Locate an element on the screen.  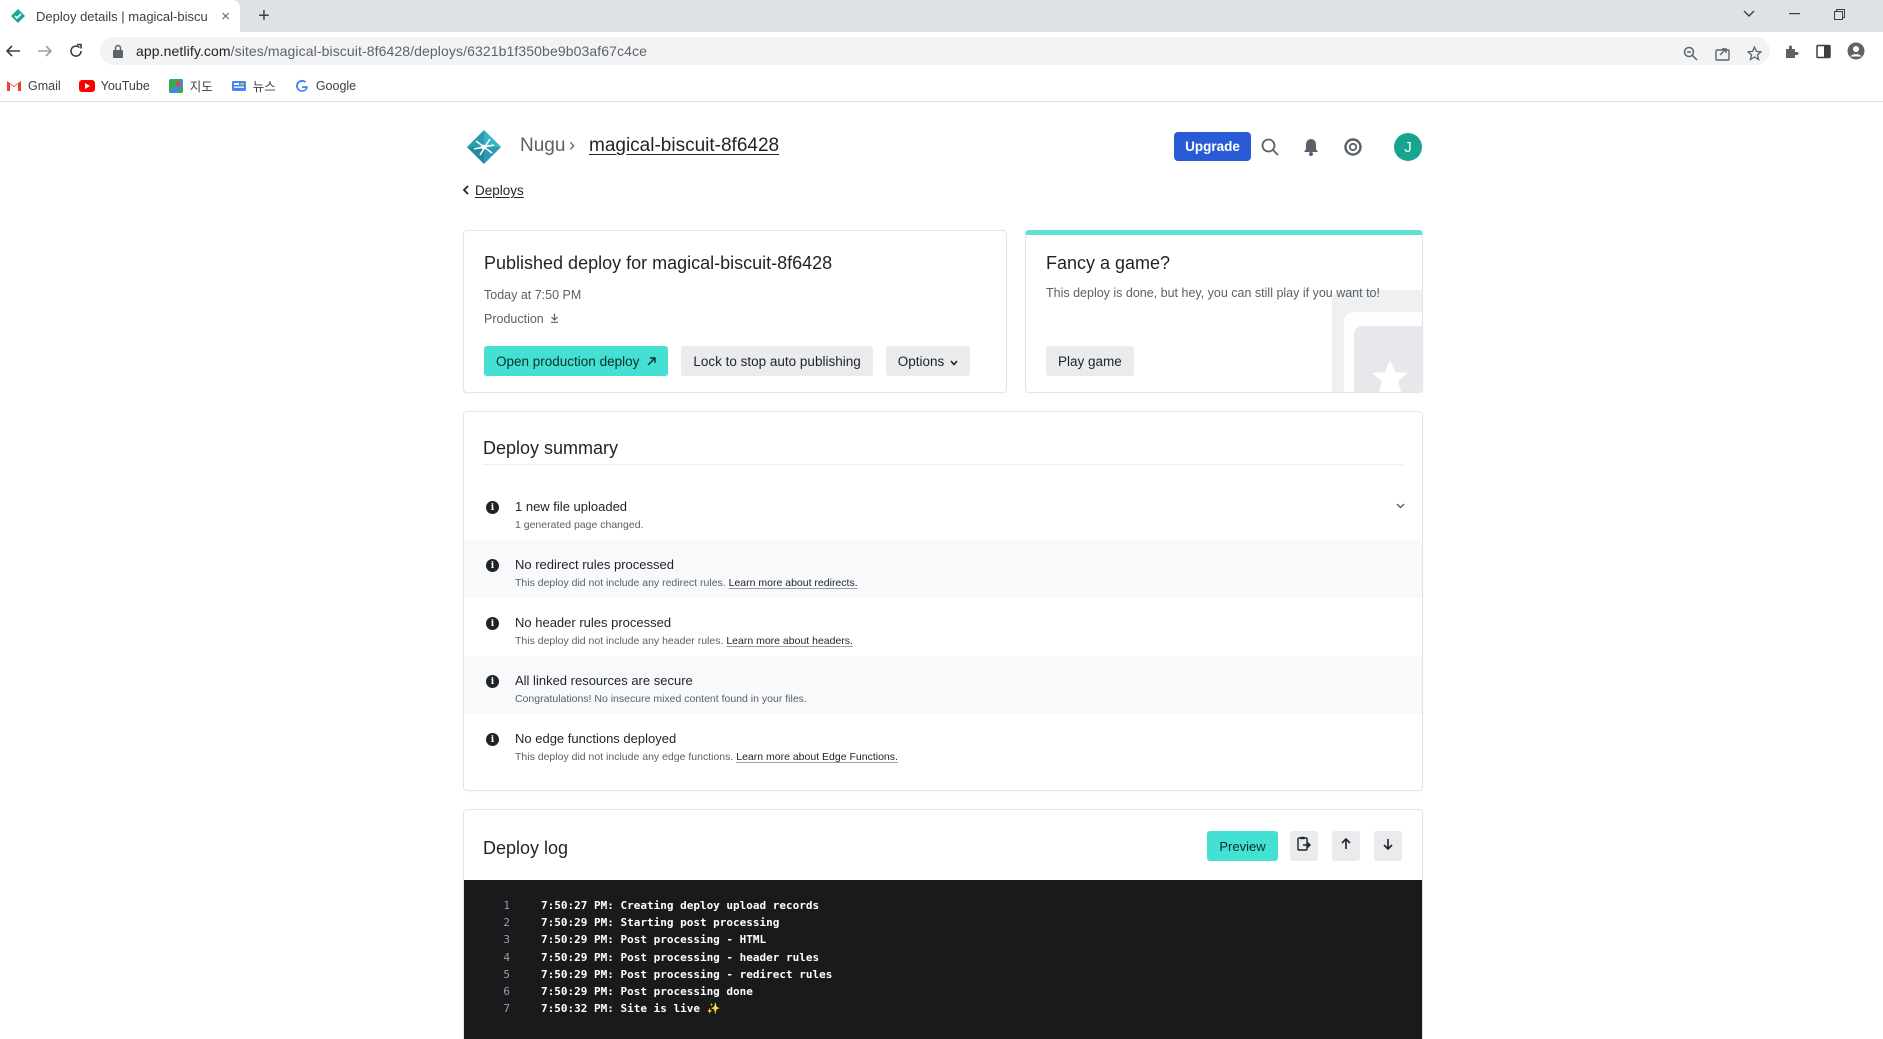
log-line-number: 6 is located at coordinates (506, 992).